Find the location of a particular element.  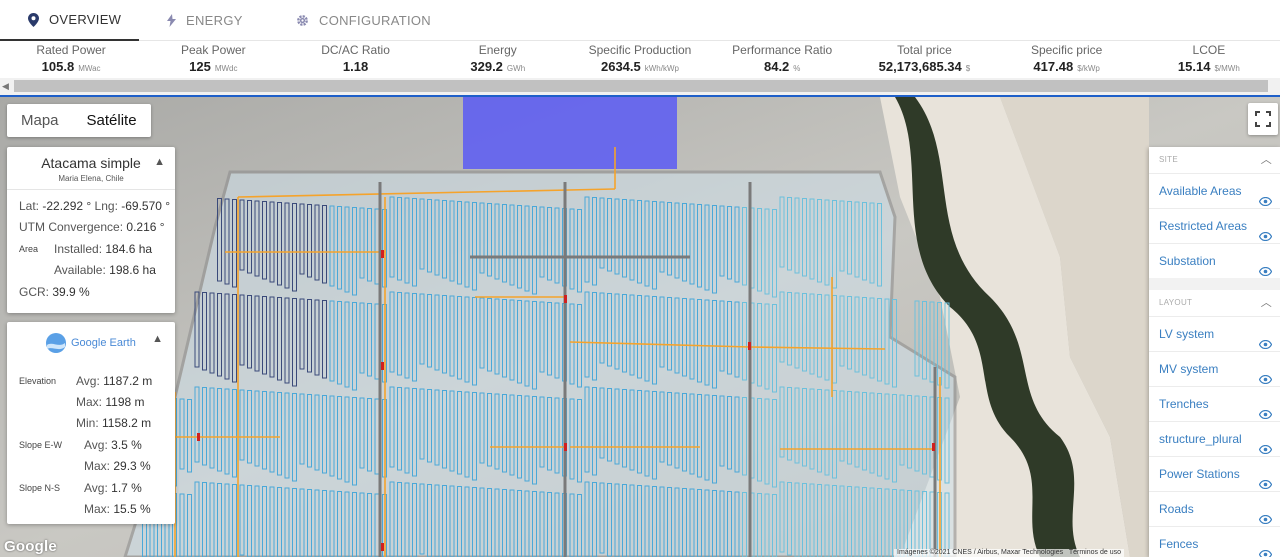

tab-overview: OVERVIEW is located at coordinates (69, 20).